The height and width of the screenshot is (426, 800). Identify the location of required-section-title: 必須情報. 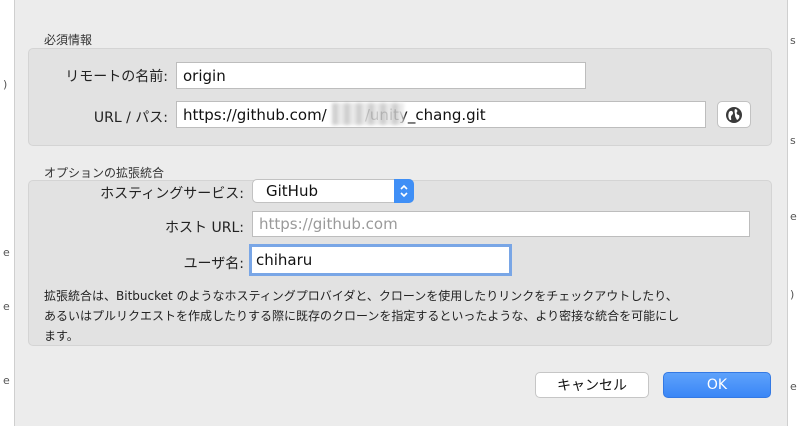
(68, 40).